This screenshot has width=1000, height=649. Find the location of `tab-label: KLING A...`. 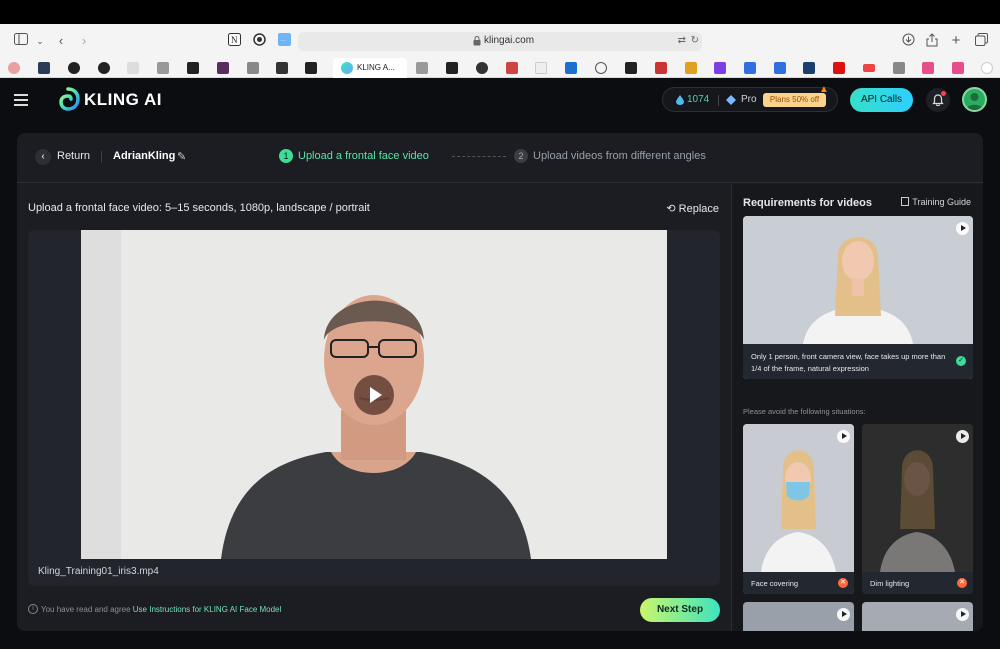

tab-label: KLING A... is located at coordinates (376, 67).